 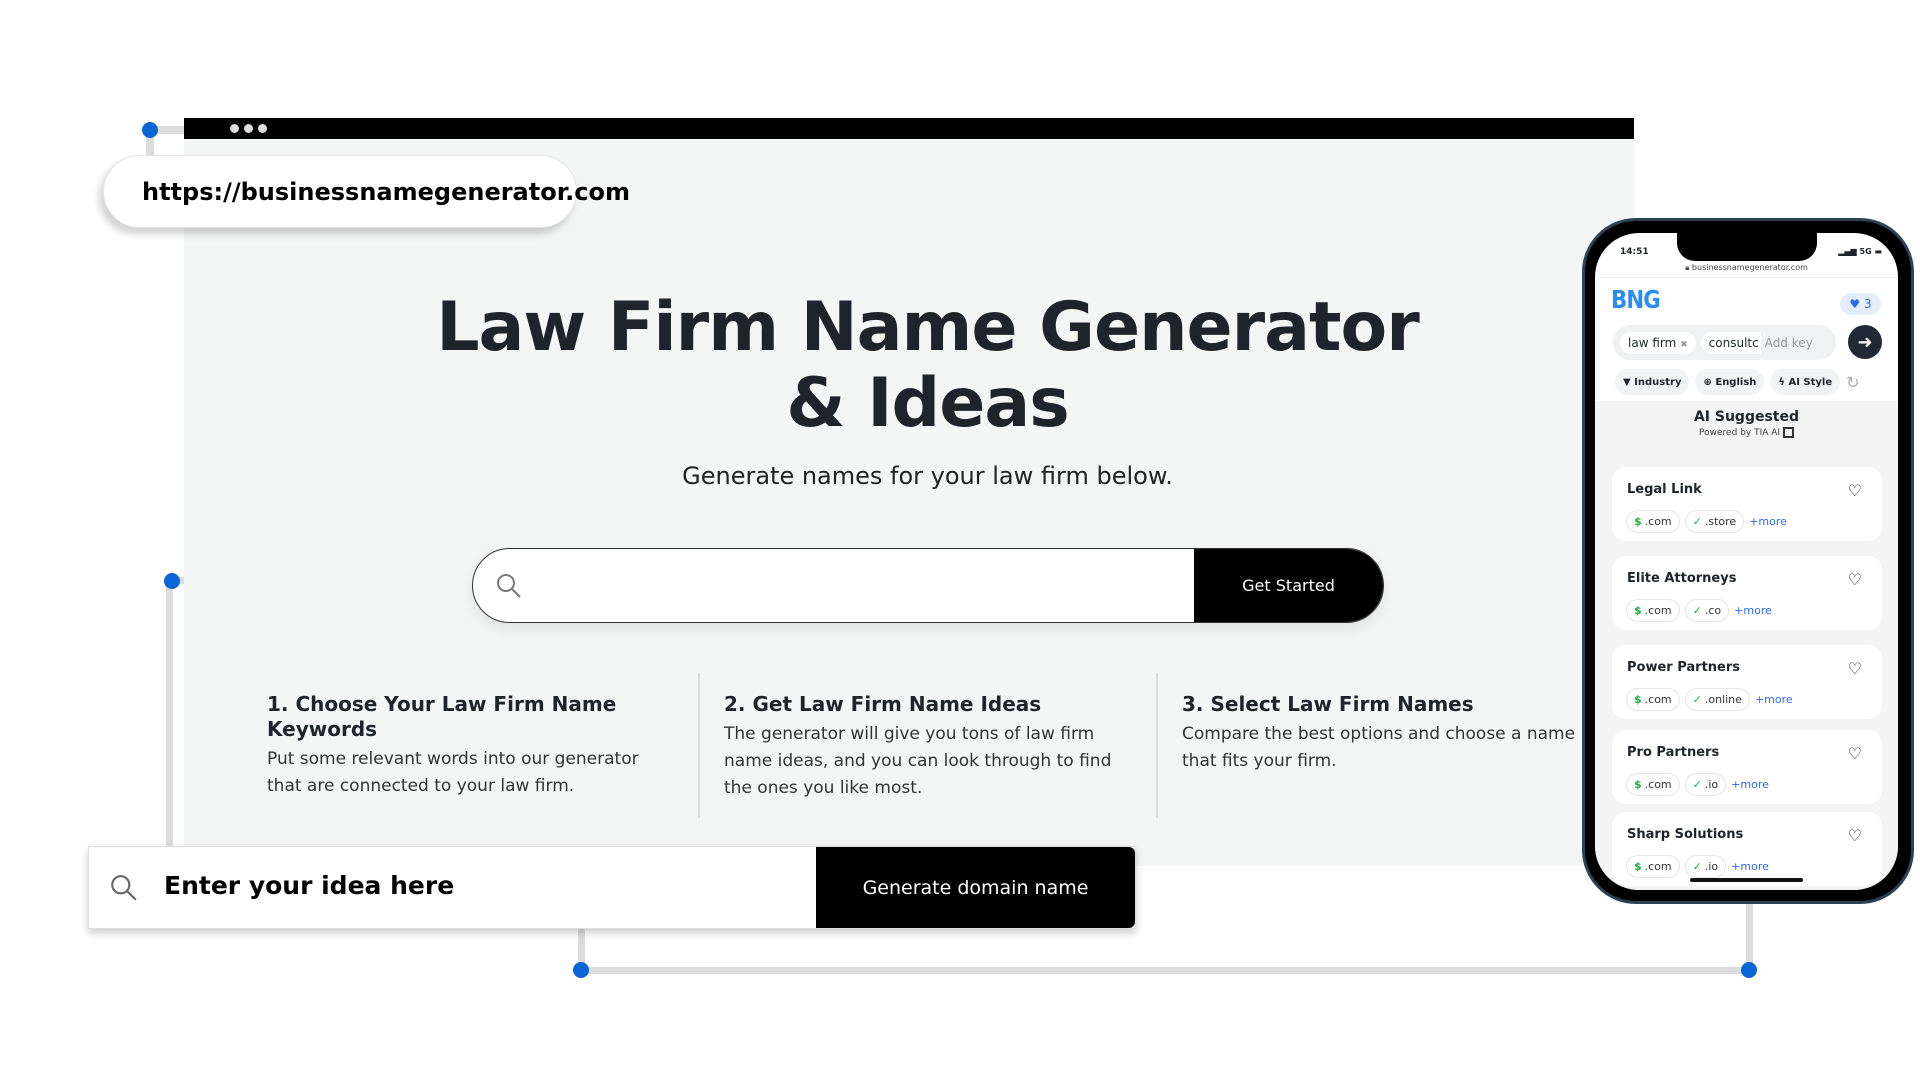 I want to click on add-keyword-input: Add key, so click(x=1787, y=343).